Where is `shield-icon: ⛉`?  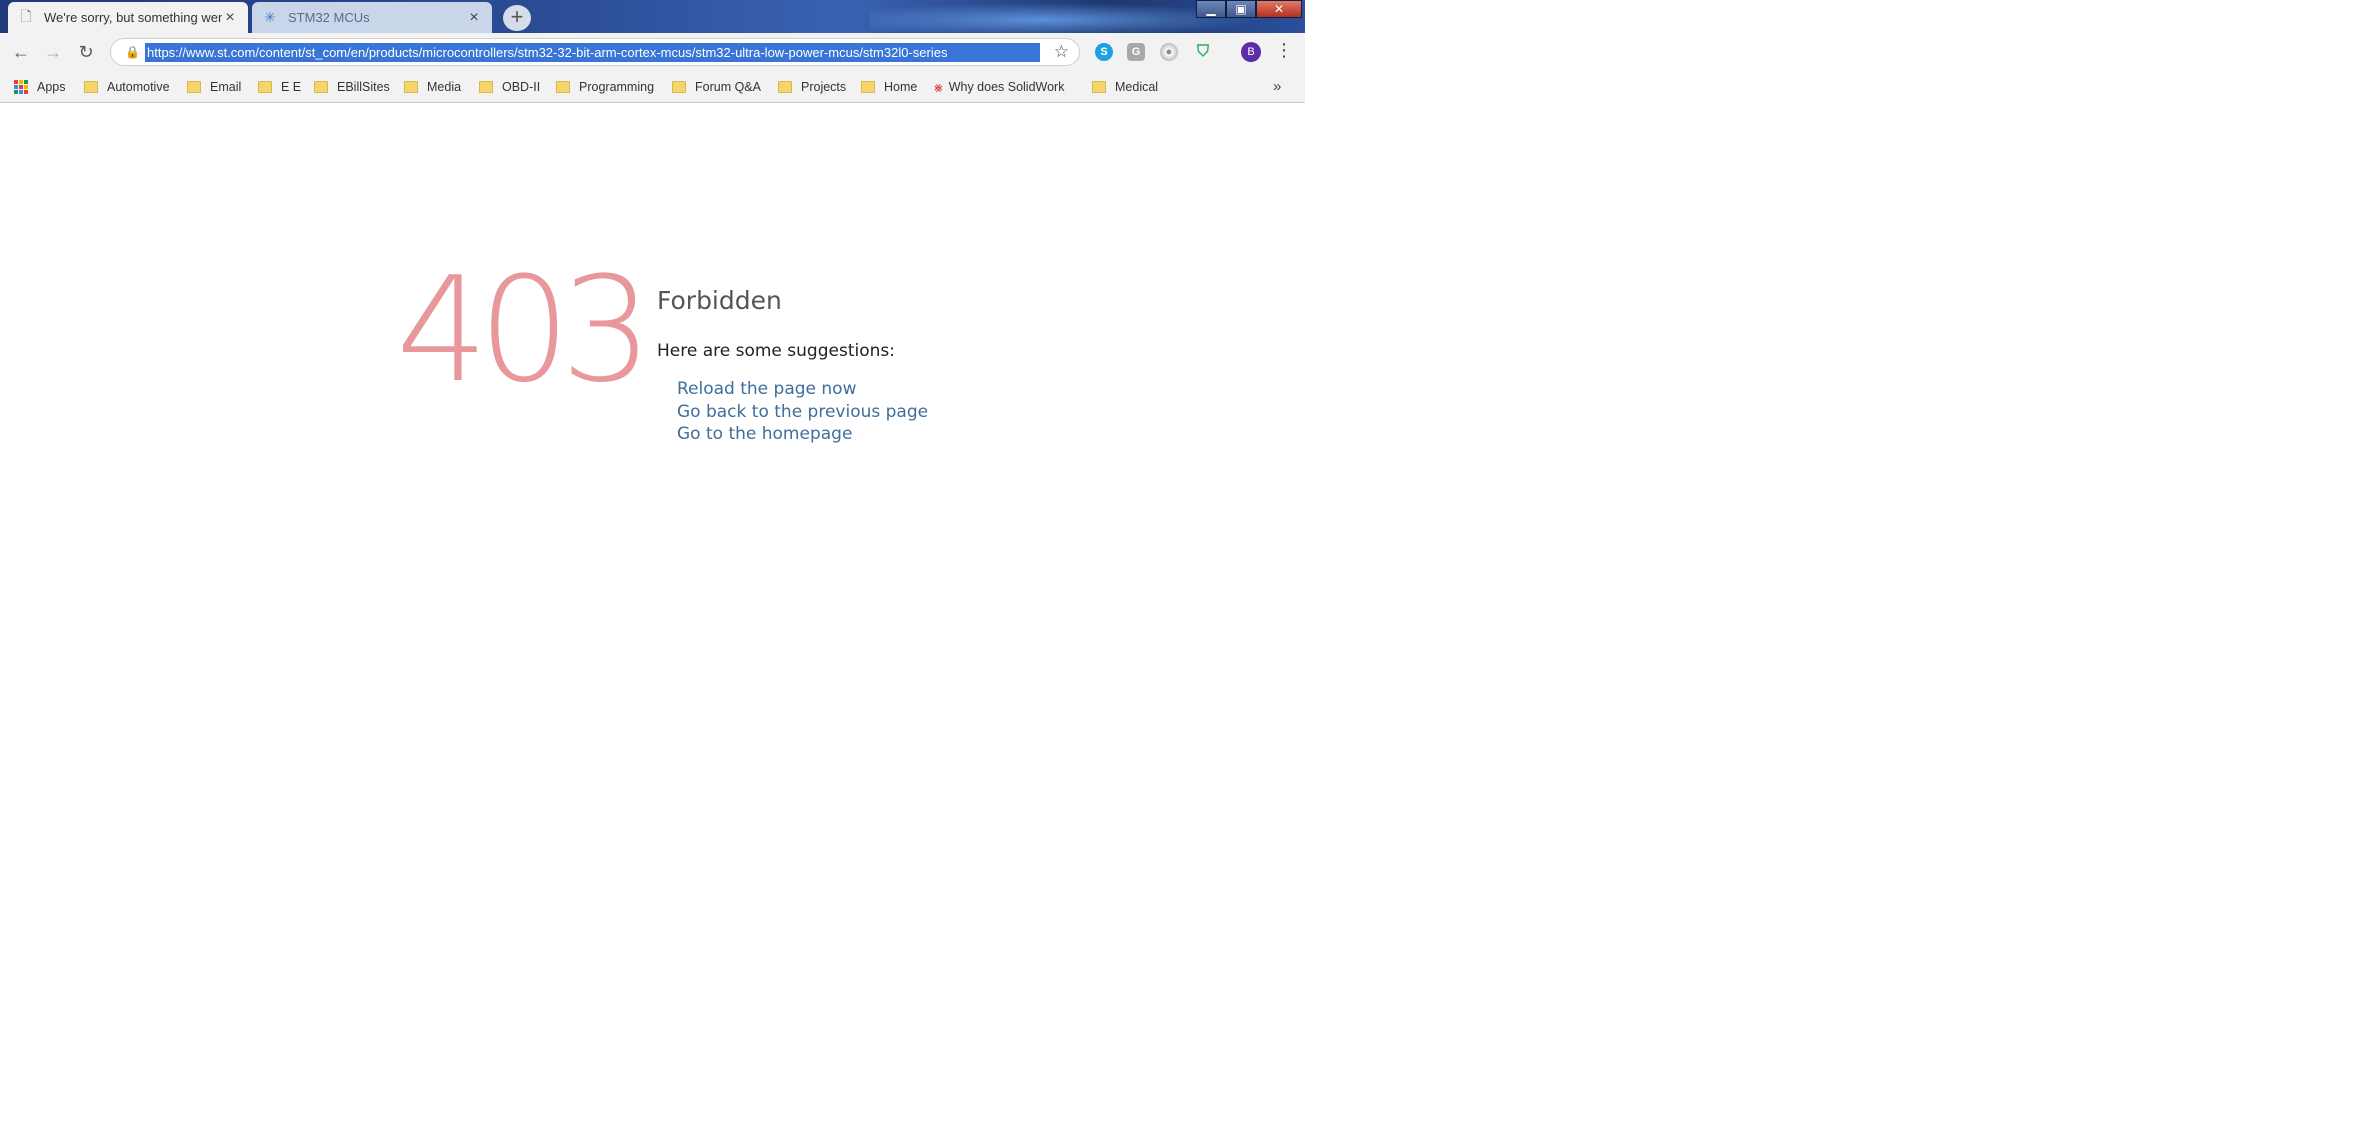
shield-icon: ⛉ is located at coordinates (1203, 52).